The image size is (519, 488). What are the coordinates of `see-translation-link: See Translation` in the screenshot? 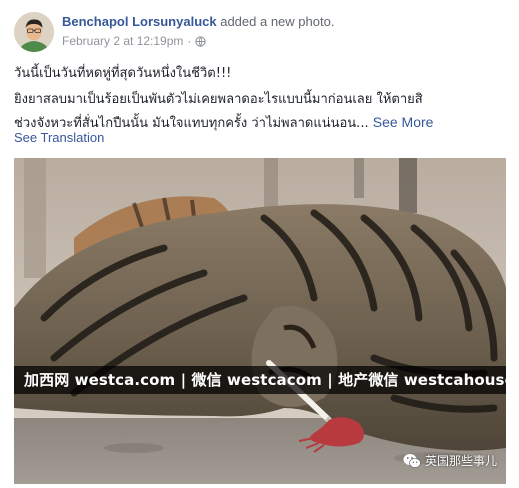 It's located at (59, 137).